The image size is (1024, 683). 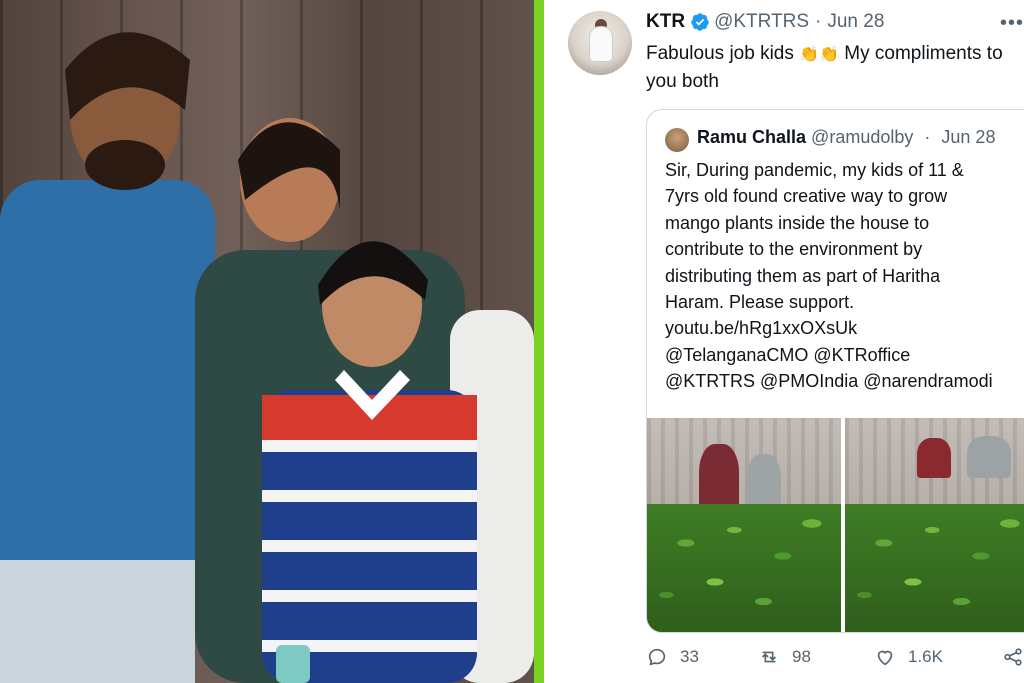 I want to click on quoted-author-handle: @ramudolby, so click(x=862, y=137).